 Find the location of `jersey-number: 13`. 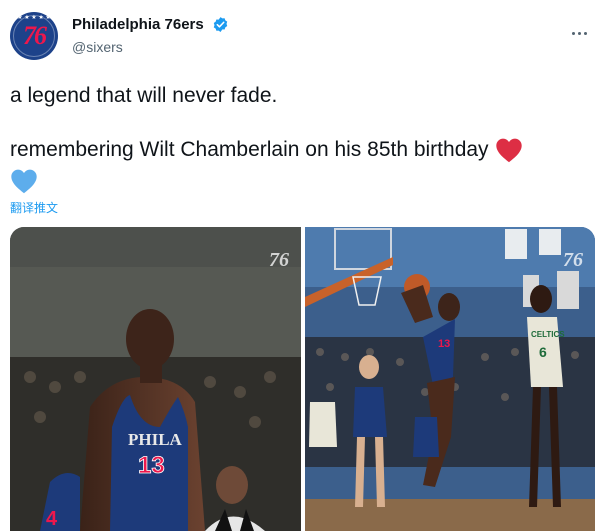

jersey-number: 13 is located at coordinates (151, 465).